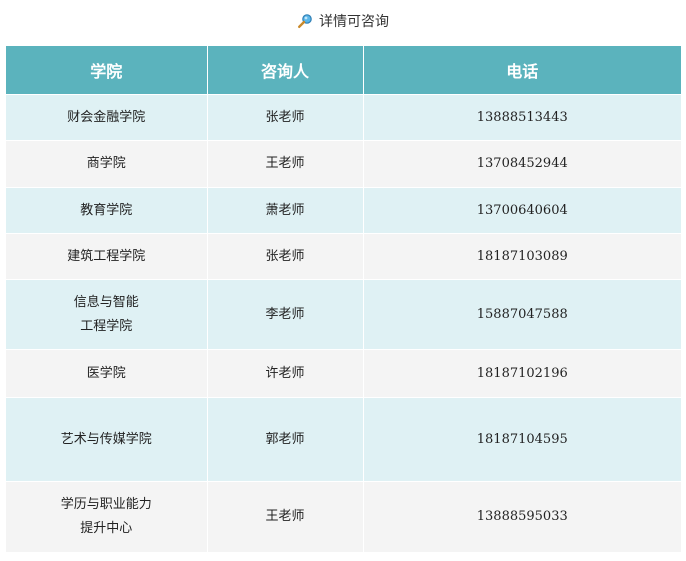 This screenshot has height=561, width=686. What do you see at coordinates (106, 302) in the screenshot?
I see `college-name-line1: 信息与智能` at bounding box center [106, 302].